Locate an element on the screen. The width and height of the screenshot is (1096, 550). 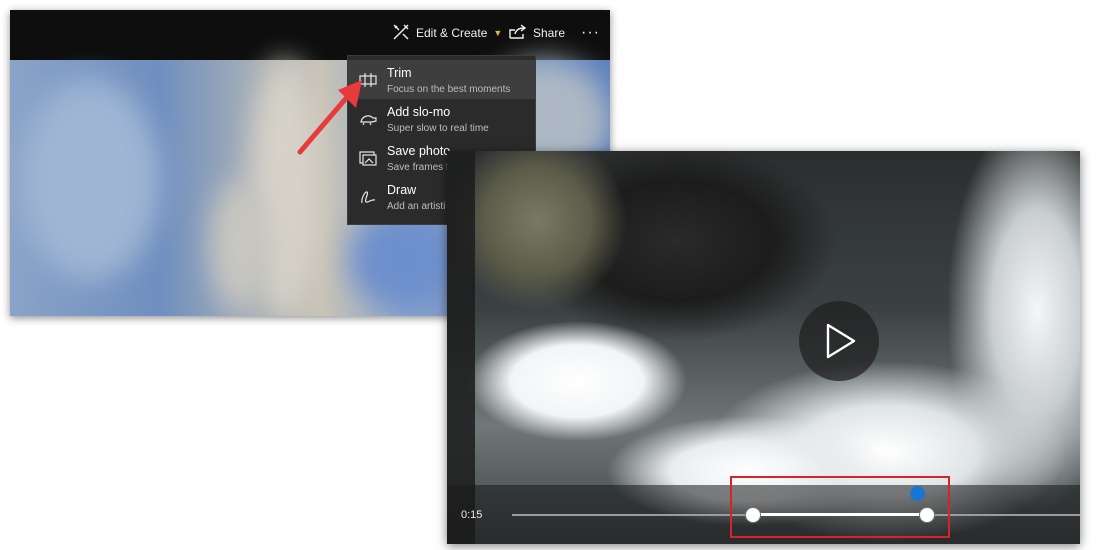
photos-toolbar: Edit & Create ▼ Share ··· is located at coordinates (310, 35).